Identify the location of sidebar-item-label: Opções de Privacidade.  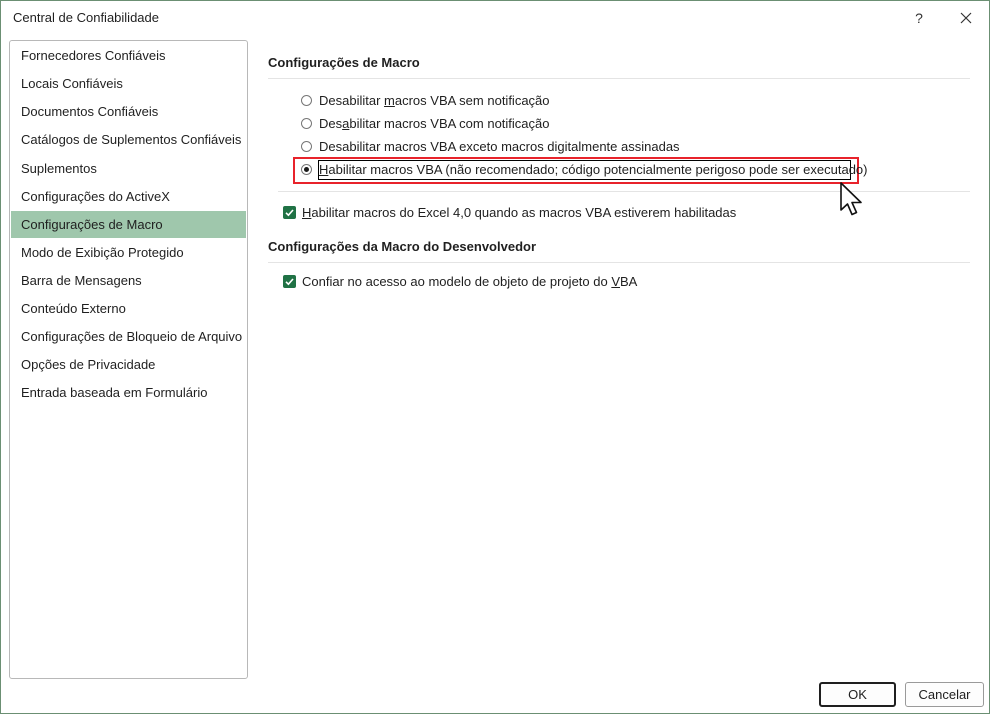
(88, 364).